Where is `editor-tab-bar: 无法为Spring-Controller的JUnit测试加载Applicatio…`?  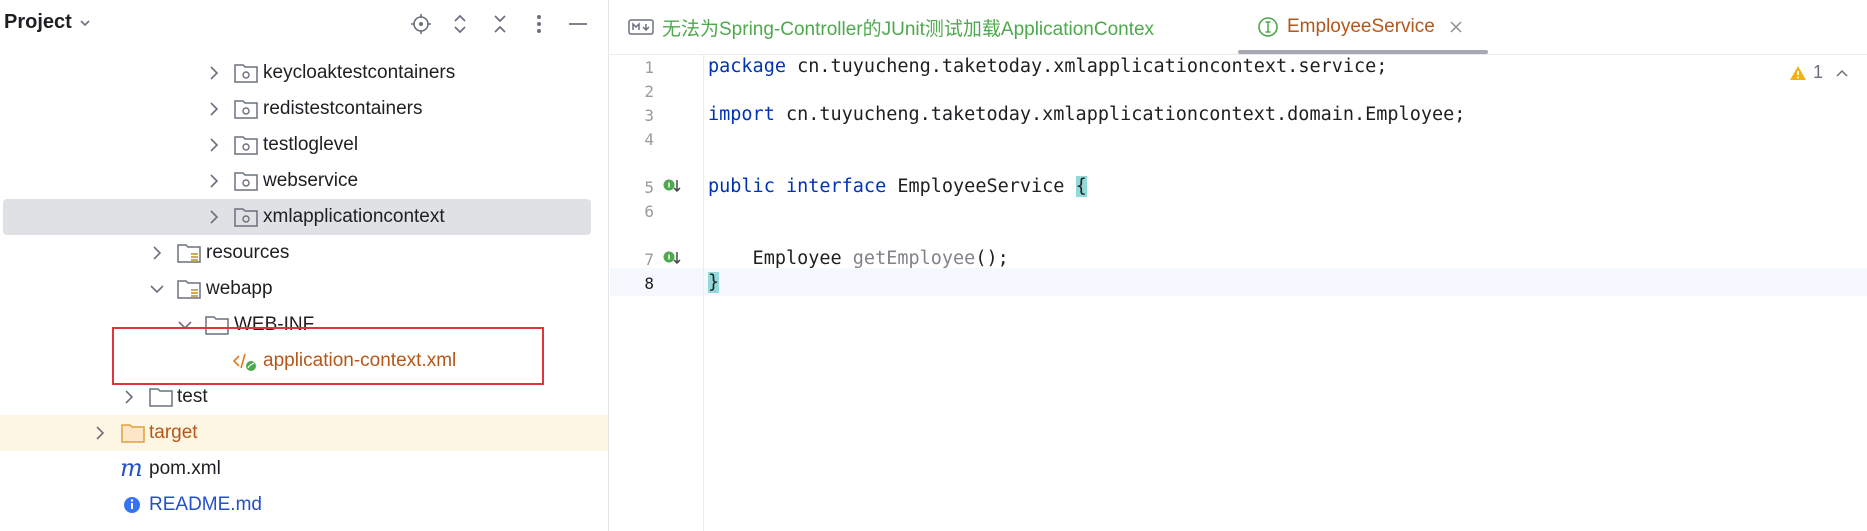
editor-tab-bar: 无法为Spring-Controller的JUnit测试加载Applicatio… is located at coordinates (1238, 27).